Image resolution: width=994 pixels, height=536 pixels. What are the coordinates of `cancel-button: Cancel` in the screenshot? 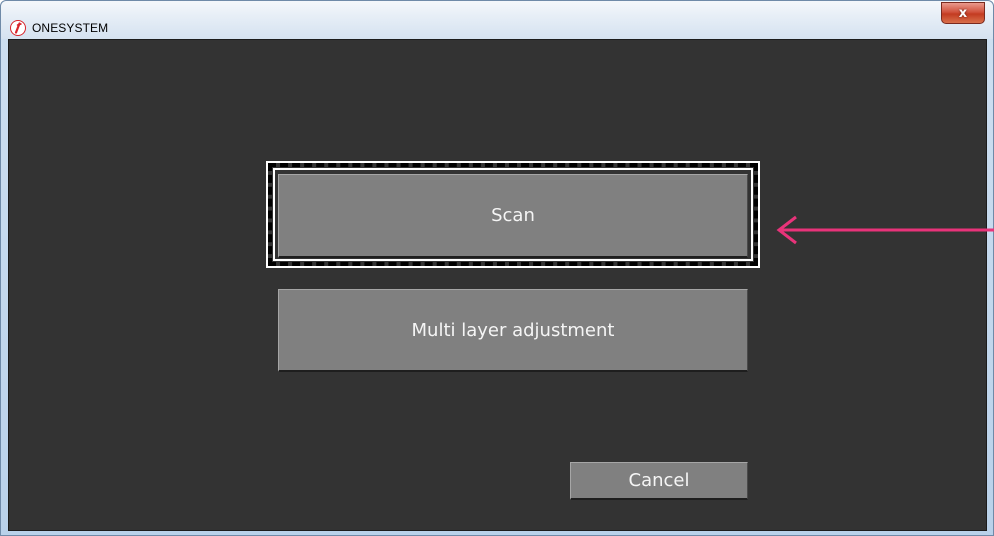 It's located at (659, 481).